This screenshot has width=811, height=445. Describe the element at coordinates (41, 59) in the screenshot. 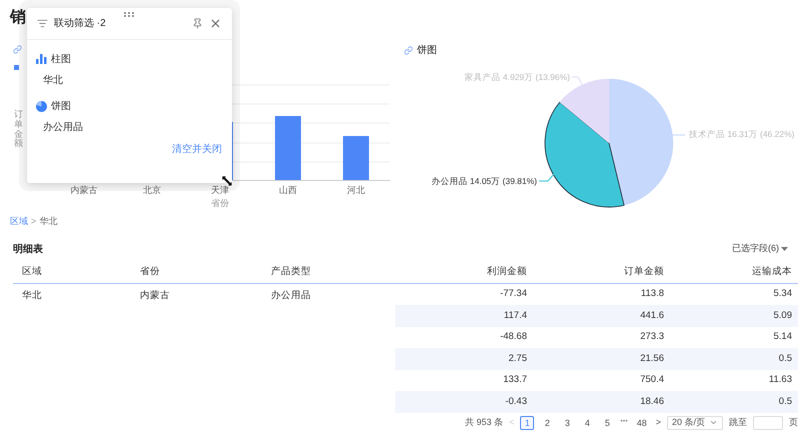

I see `bar-chart-icon` at that location.